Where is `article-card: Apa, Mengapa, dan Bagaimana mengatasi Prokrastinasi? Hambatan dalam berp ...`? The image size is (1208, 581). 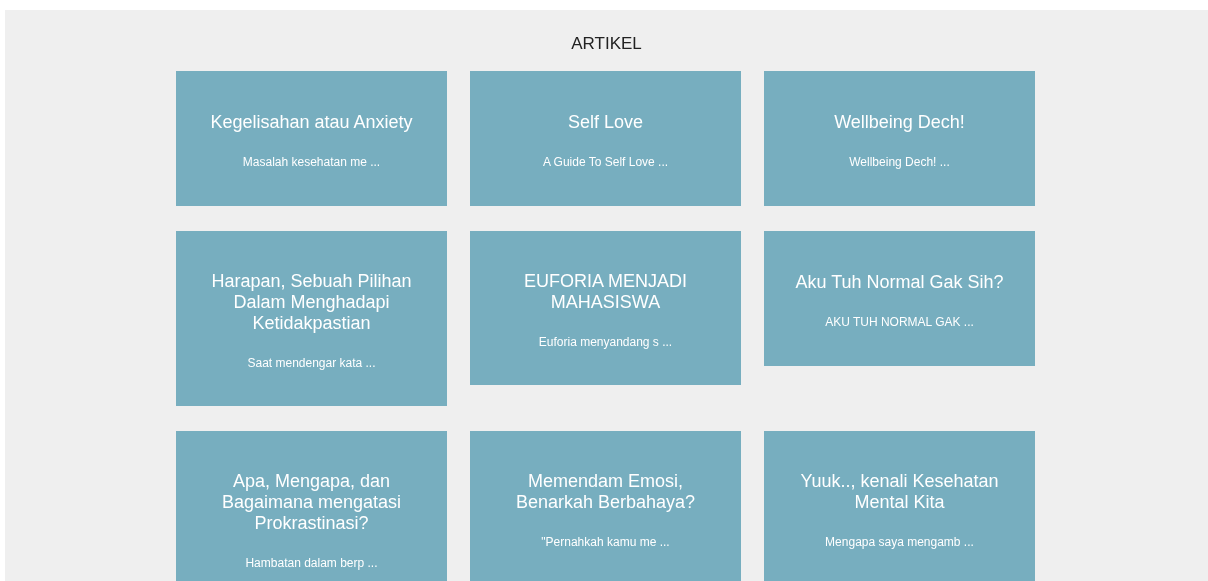 article-card: Apa, Mengapa, dan Bagaimana mengatasi Prokrastinasi? Hambatan dalam berp ... is located at coordinates (311, 506).